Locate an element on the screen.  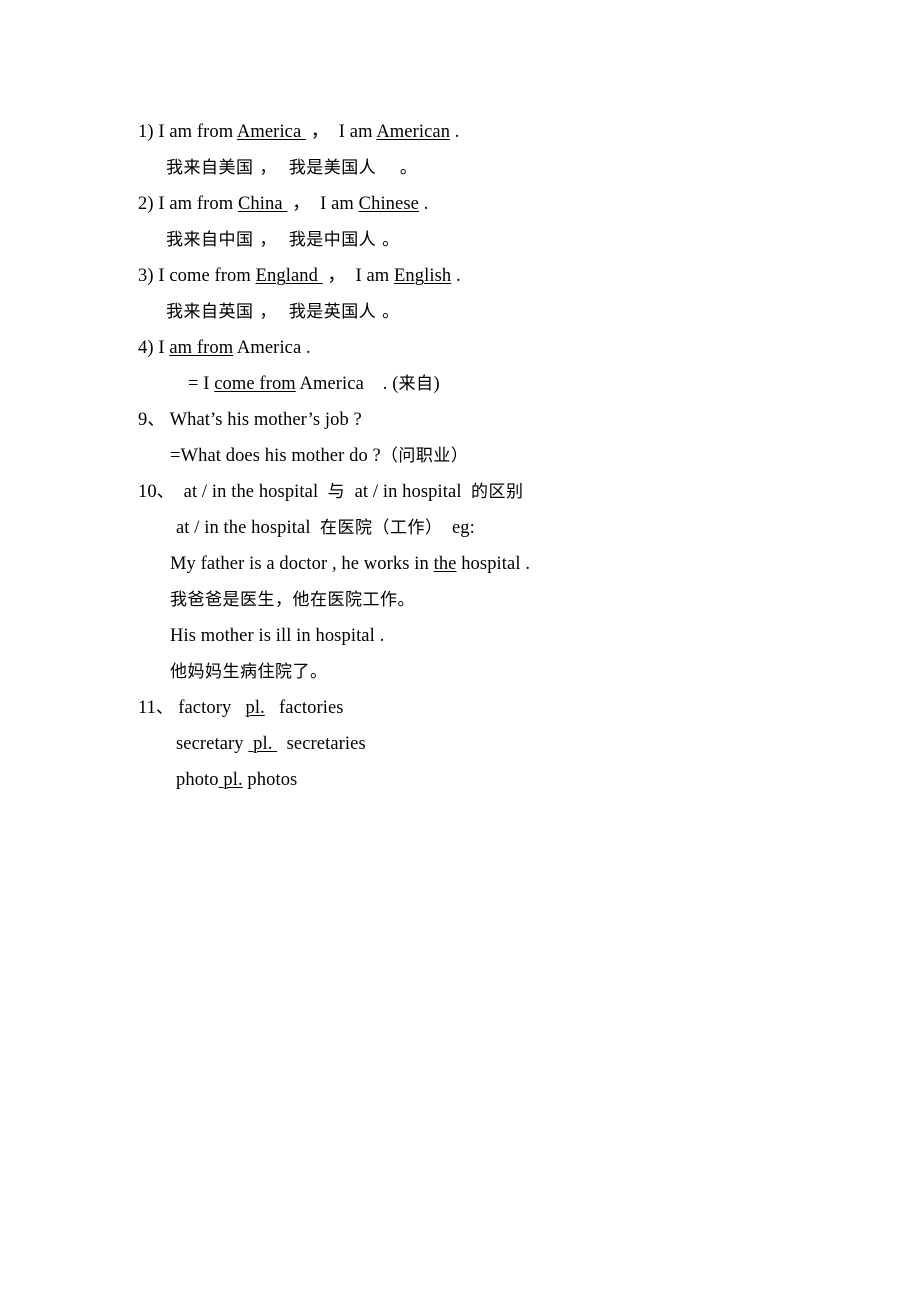
line-2-zh: 我来自中国 ， 我是中国人 。 is located at coordinates (498, 240).